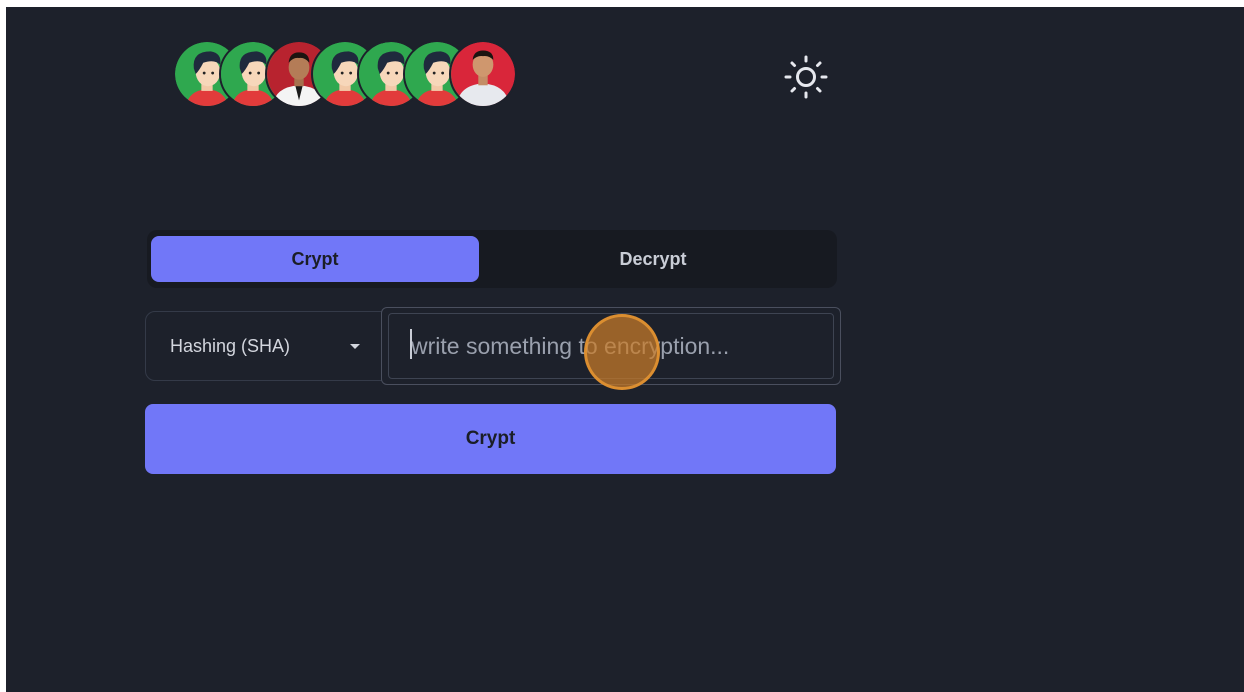 This screenshot has height=692, width=1244. I want to click on mode-tabs: Crypt Decrypt, so click(492, 259).